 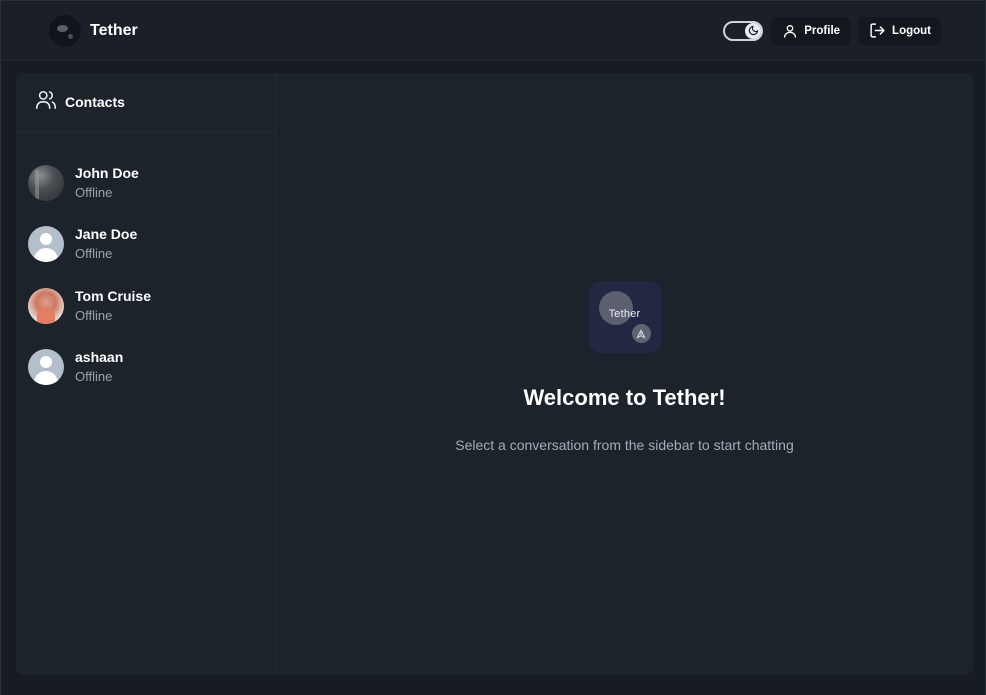 I want to click on contact-item: John Doe Offline, so click(x=145, y=183).